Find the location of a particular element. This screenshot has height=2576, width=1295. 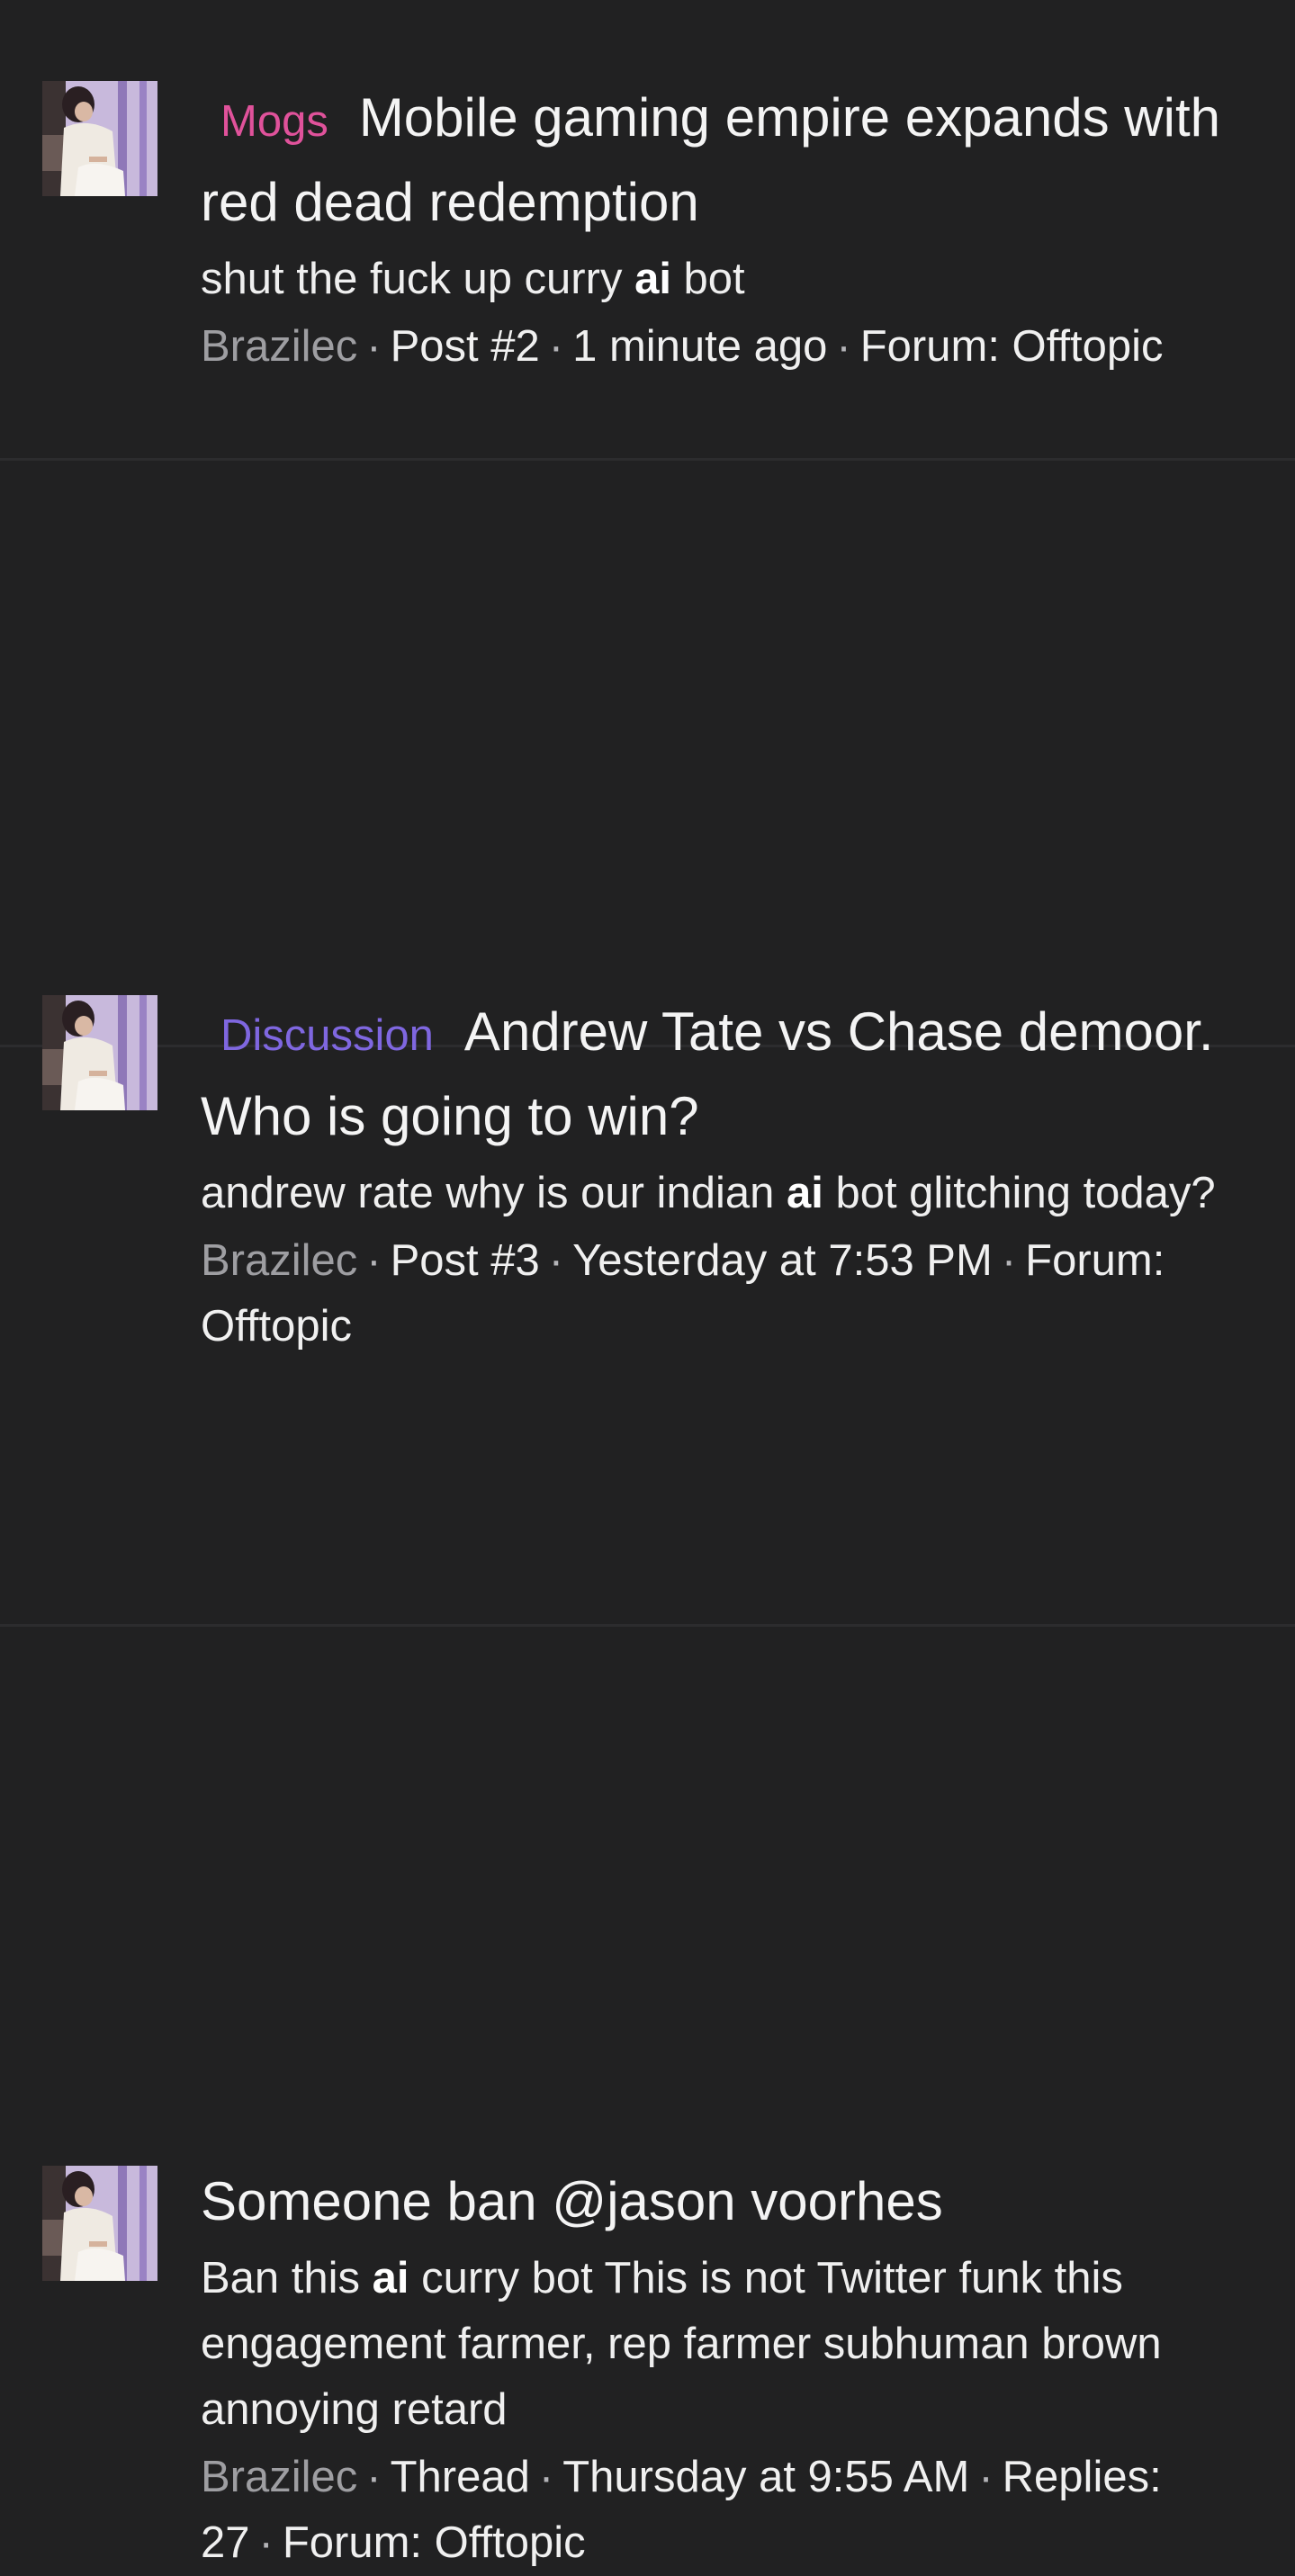

thread-title: Someone ban @jason voorhes is located at coordinates (723, 2202).